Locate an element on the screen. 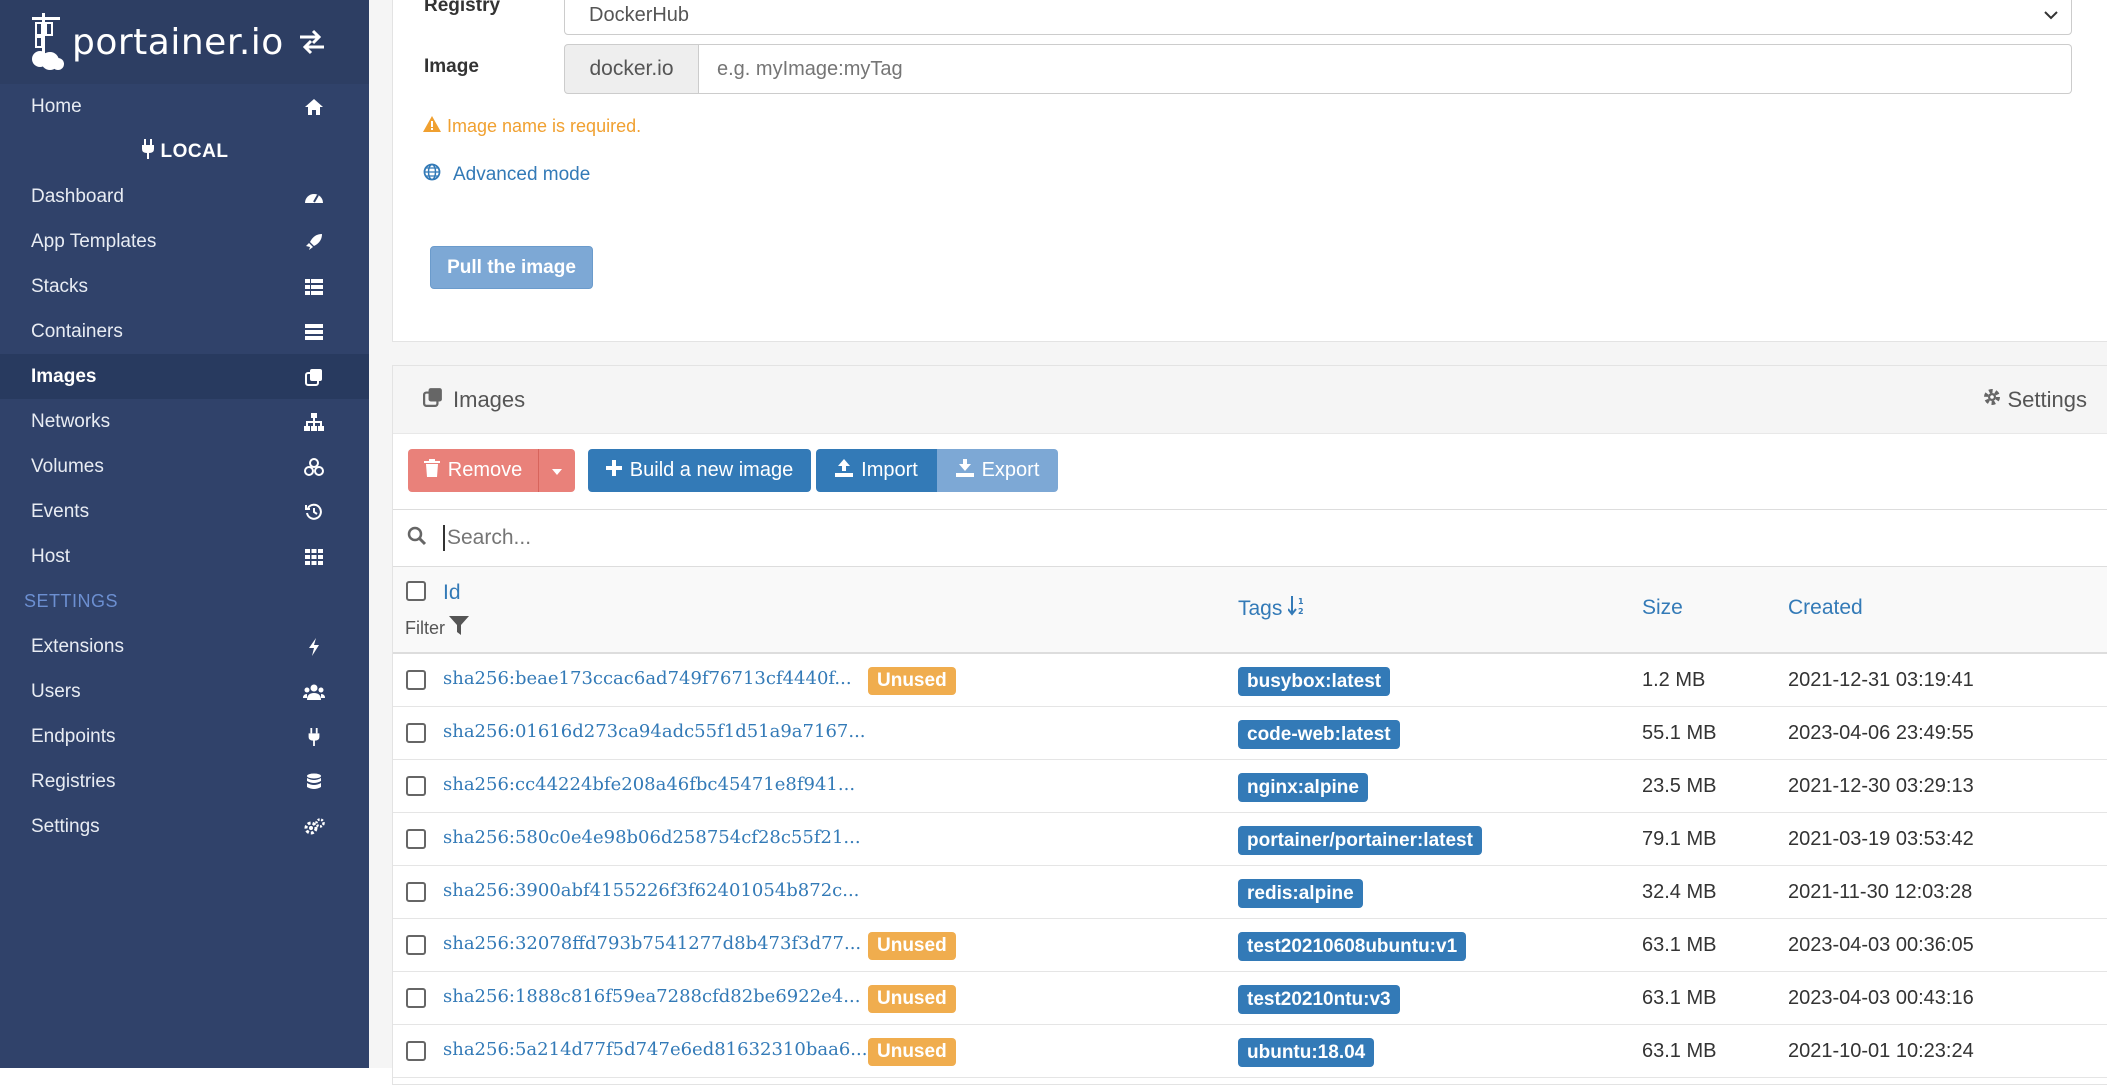 The height and width of the screenshot is (1085, 2107). id-filter-toggle: Filter is located at coordinates (437, 628).